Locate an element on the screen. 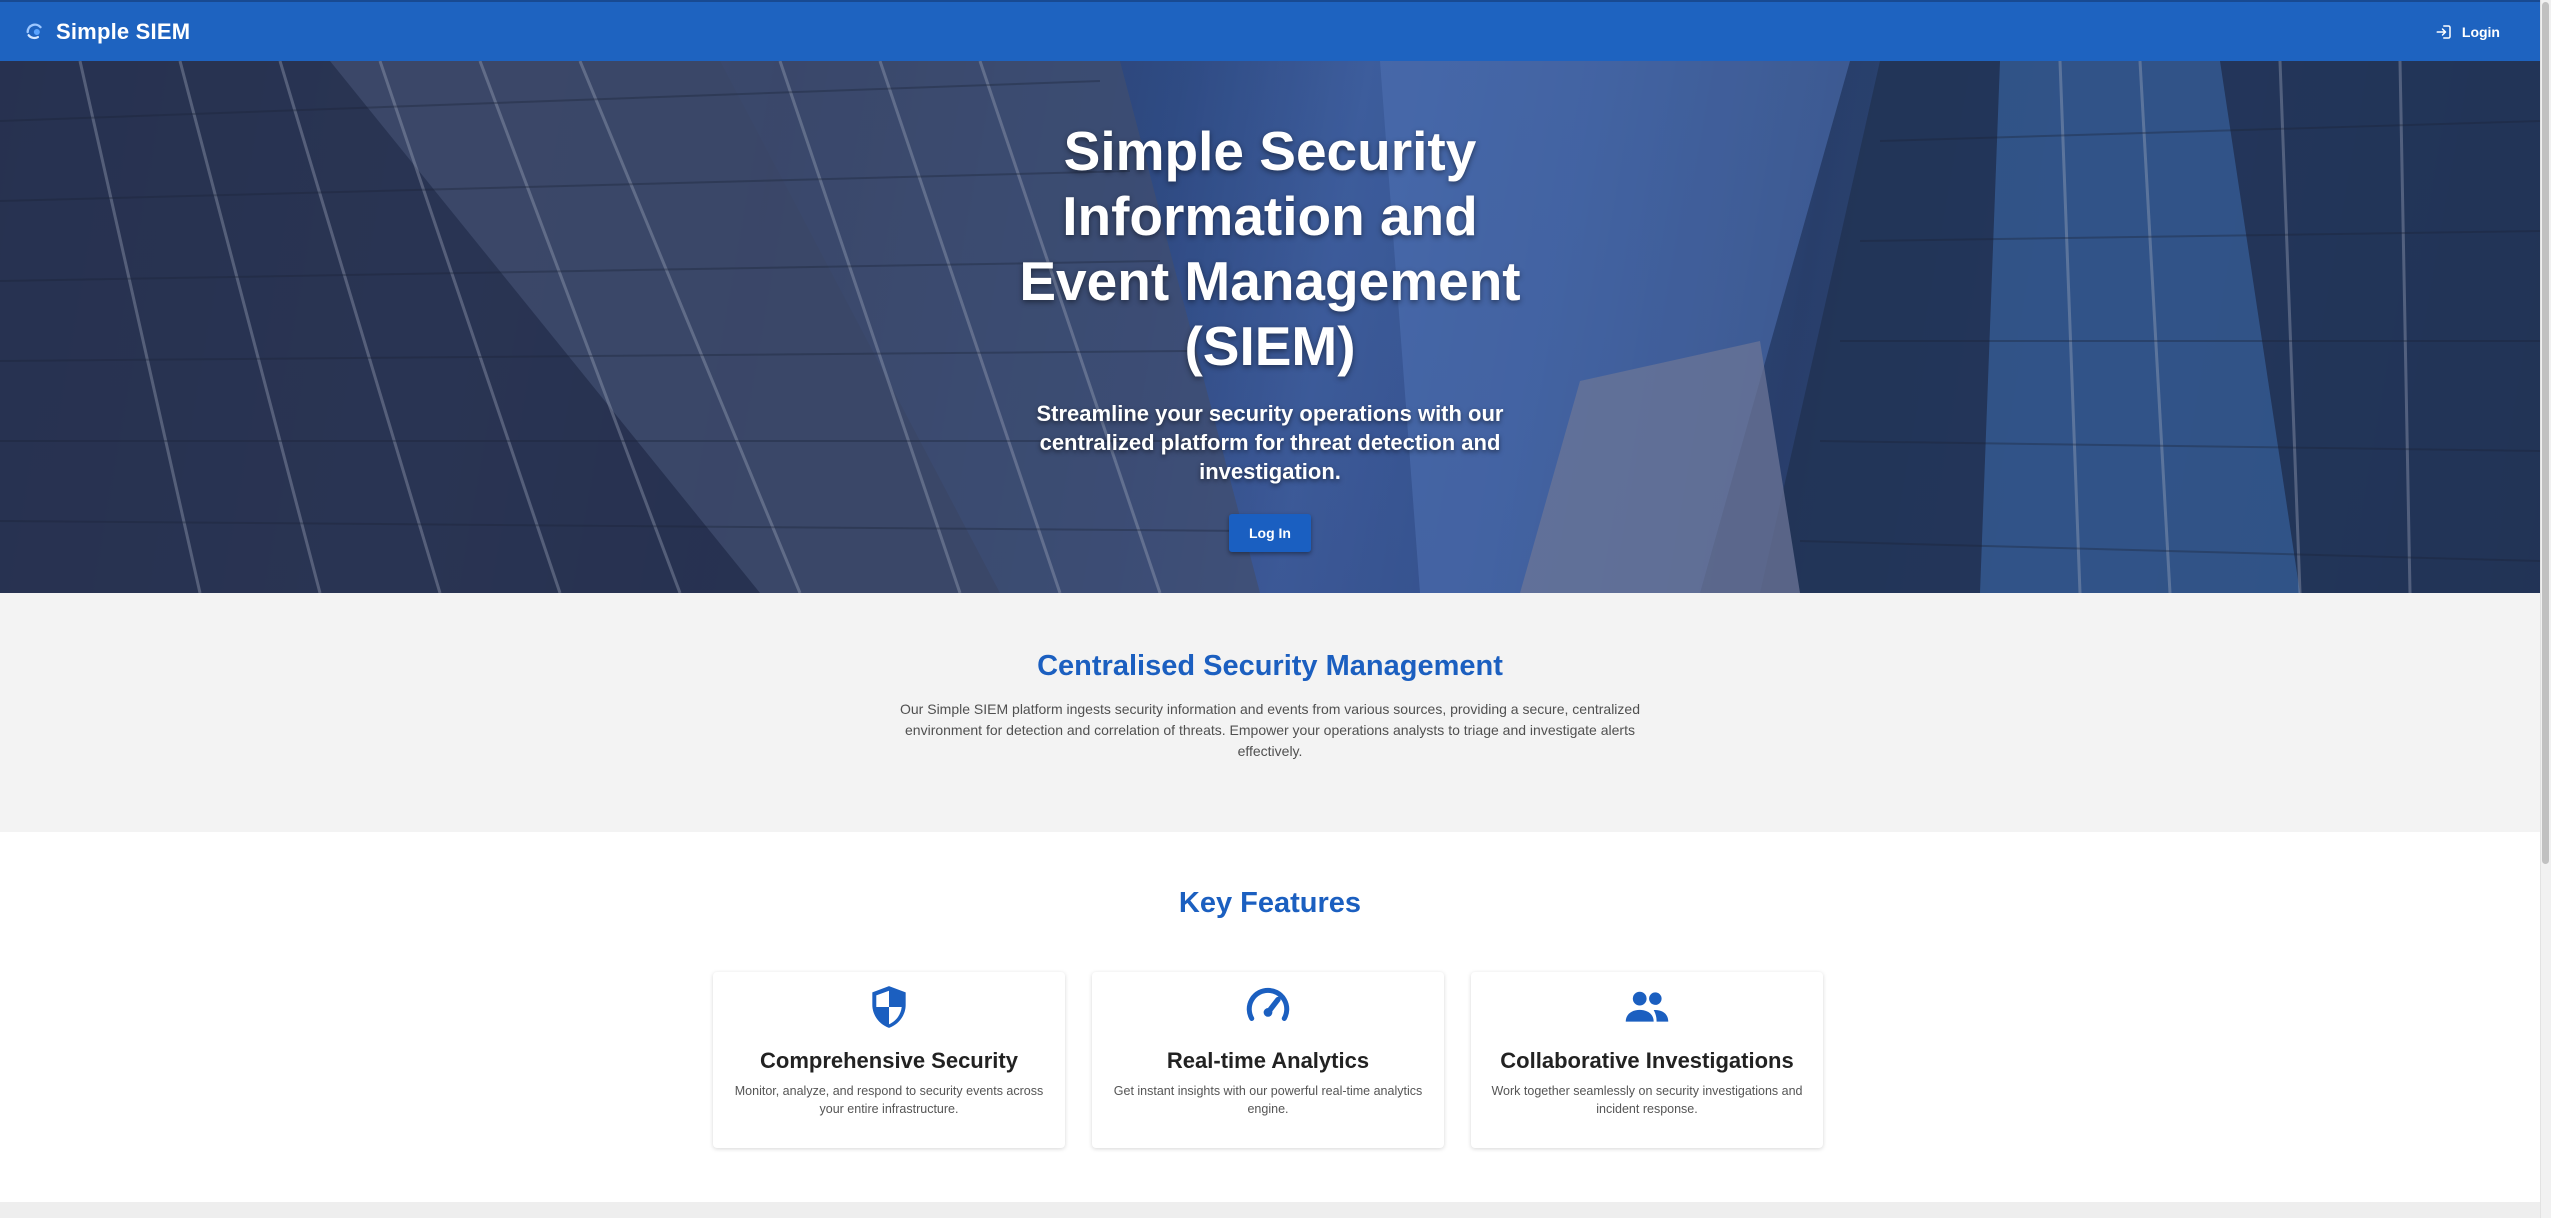 The height and width of the screenshot is (1218, 2551). feature-card-title: Collaborative Investigations is located at coordinates (1647, 1060).